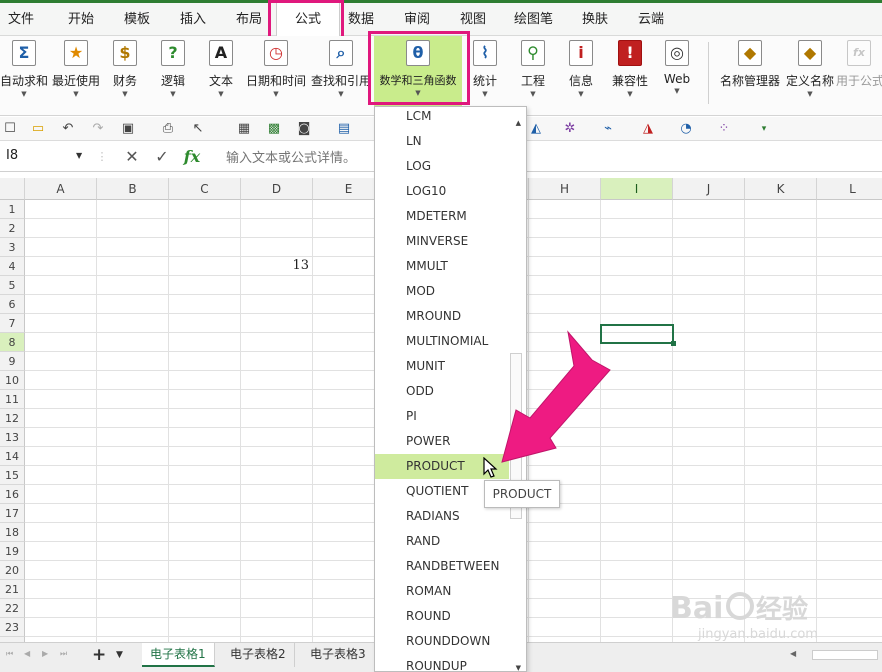  What do you see at coordinates (12, 399) in the screenshot?
I see `row-header-11: 11` at bounding box center [12, 399].